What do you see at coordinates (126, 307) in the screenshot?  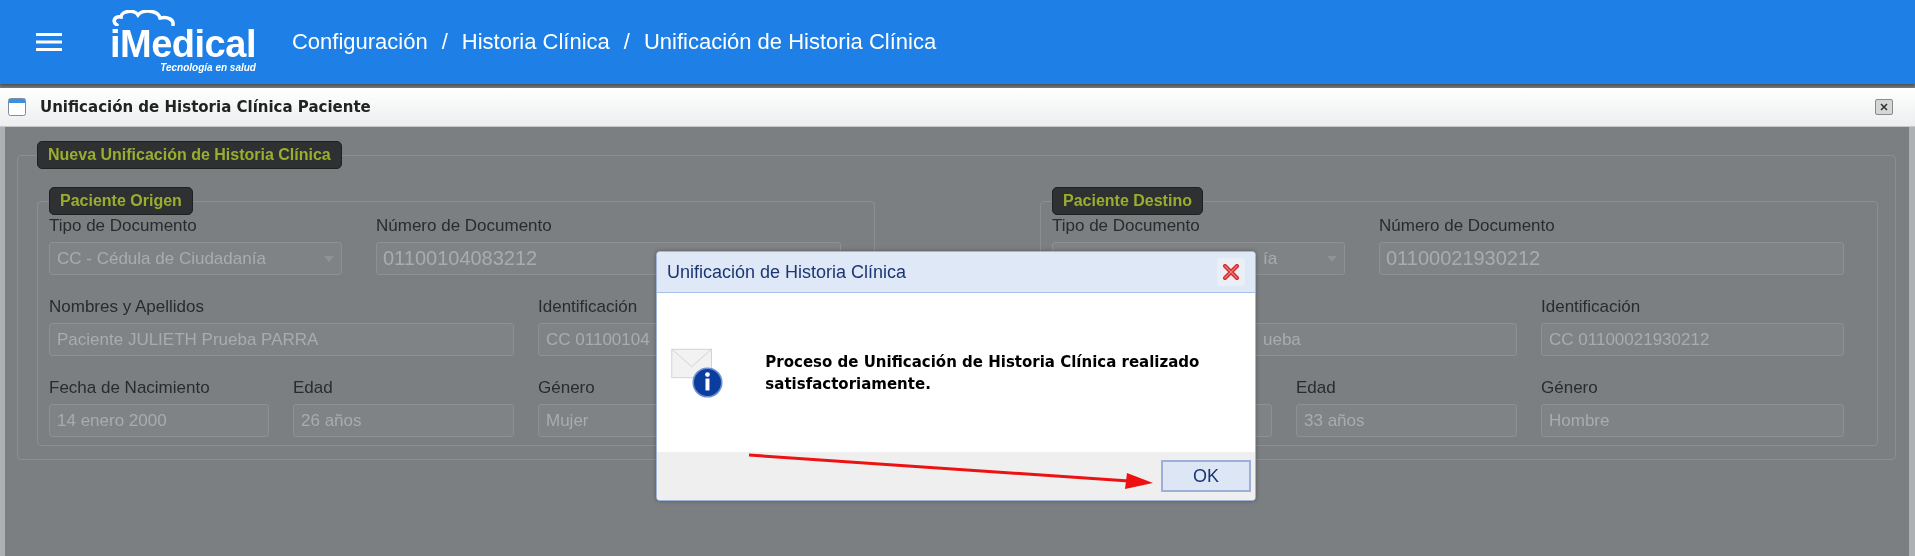 I see `field-label: Nombres y Apellidos` at bounding box center [126, 307].